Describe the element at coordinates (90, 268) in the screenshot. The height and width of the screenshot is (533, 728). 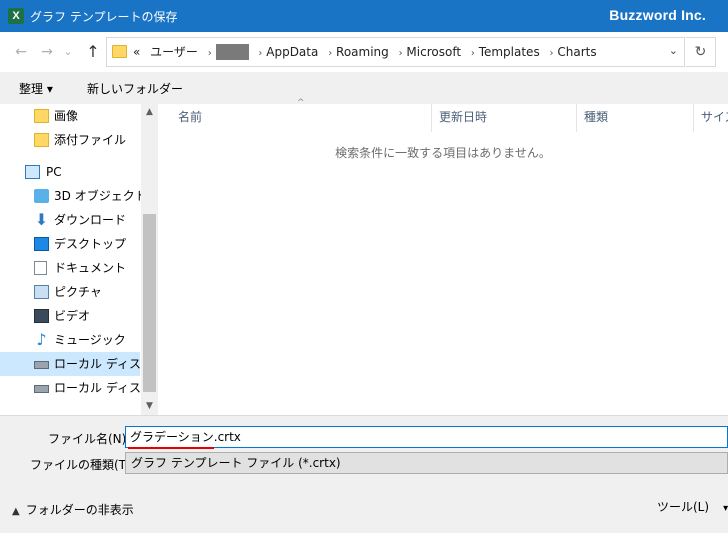
I see `sidebar-item-label: ドキュメント` at that location.